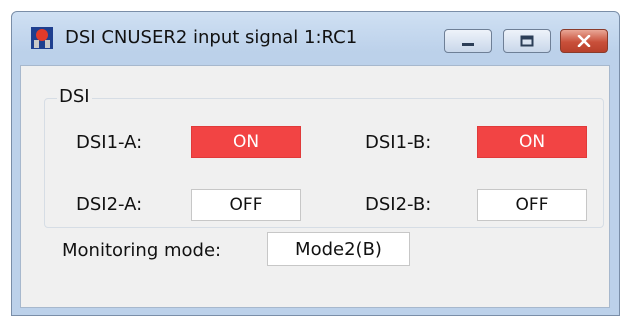 This screenshot has height=319, width=627. I want to click on dsi1-b-label: DSI1-B:, so click(398, 142).